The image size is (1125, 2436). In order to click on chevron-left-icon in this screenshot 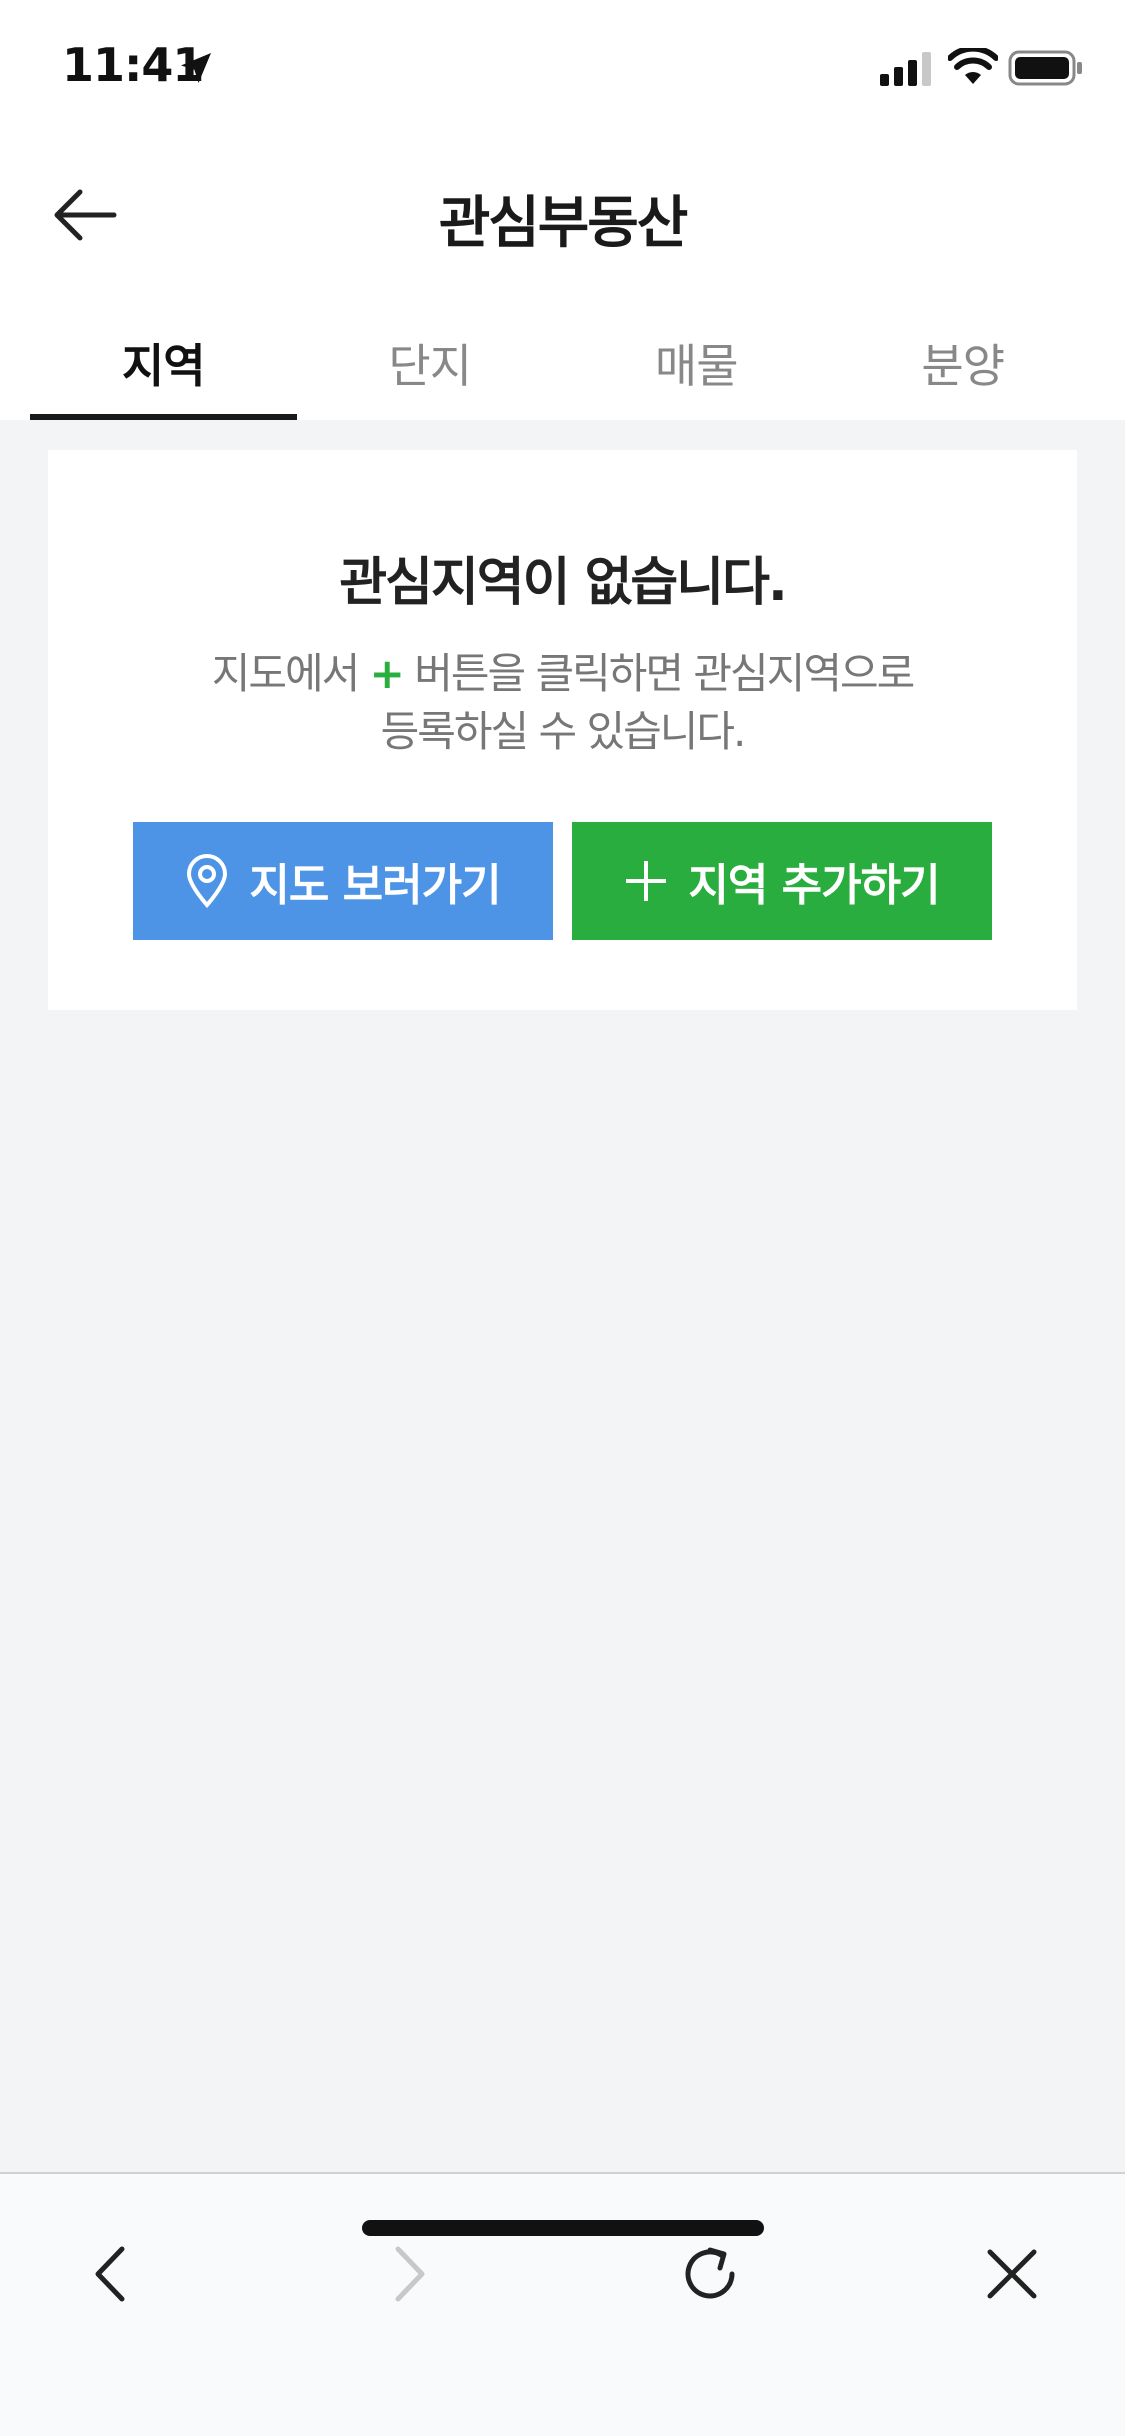, I will do `click(110, 2274)`.